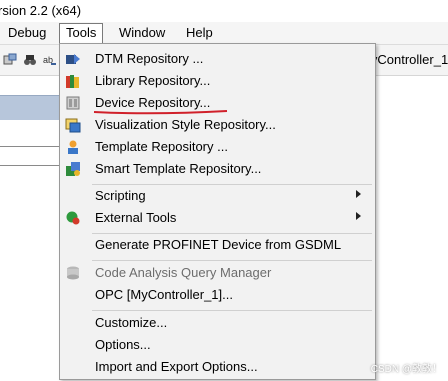 The height and width of the screenshot is (381, 448). What do you see at coordinates (72, 81) in the screenshot?
I see `library-repository-icon` at bounding box center [72, 81].